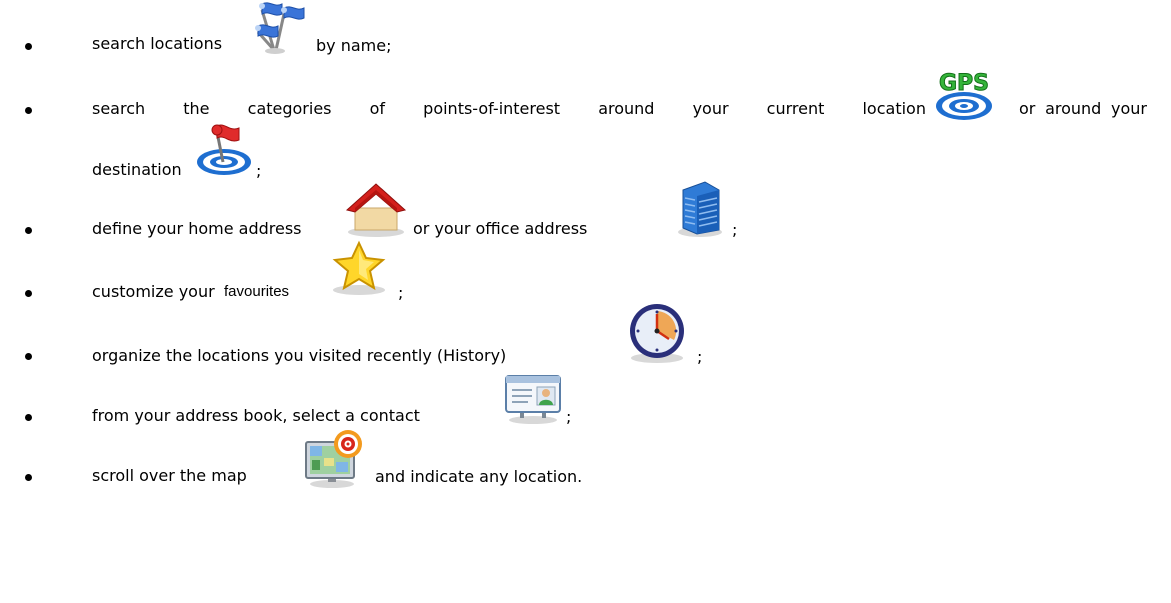 The image size is (1171, 603). I want to click on item-text-line2: destination, so click(137, 169).